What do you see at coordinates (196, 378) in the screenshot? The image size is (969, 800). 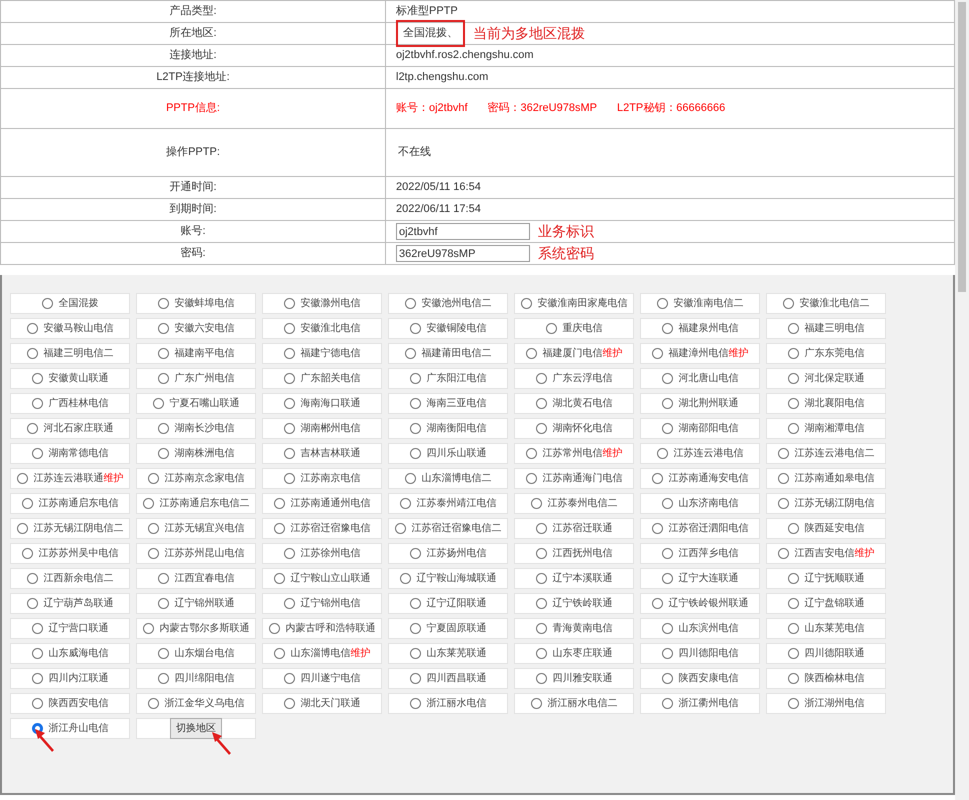 I see `region-option: 广东广州电信` at bounding box center [196, 378].